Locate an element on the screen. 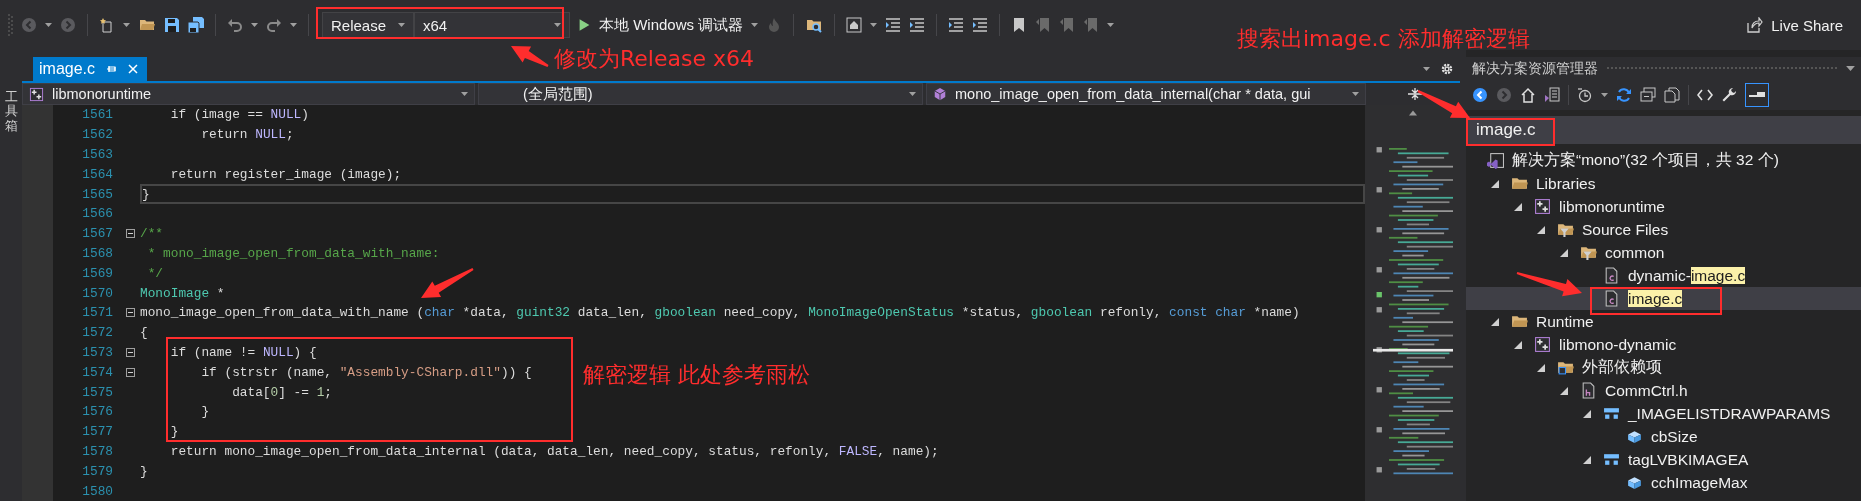 This screenshot has height=501, width=1861. tree-item: common is located at coordinates (1663, 252).